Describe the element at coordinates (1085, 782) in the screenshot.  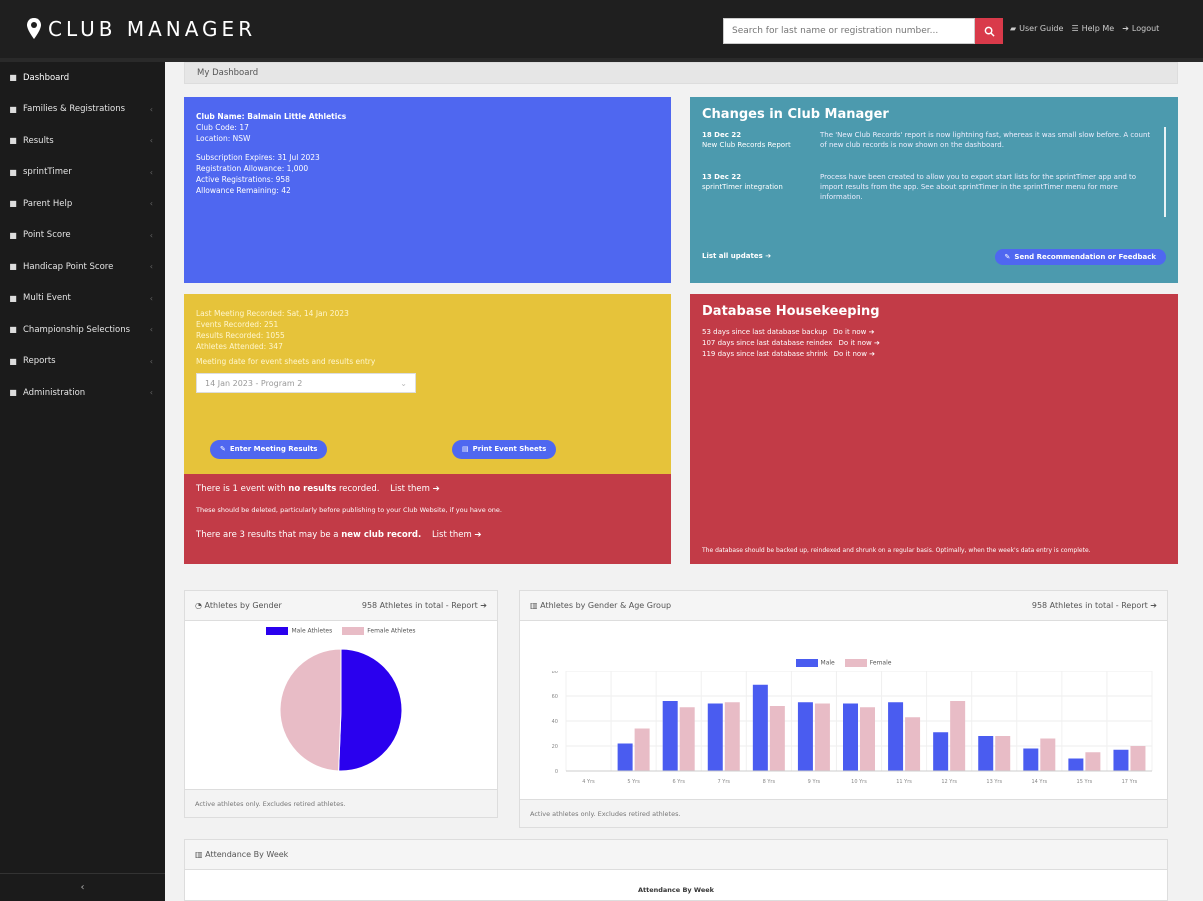
I see `x-tick-label: 15 Yrs` at that location.